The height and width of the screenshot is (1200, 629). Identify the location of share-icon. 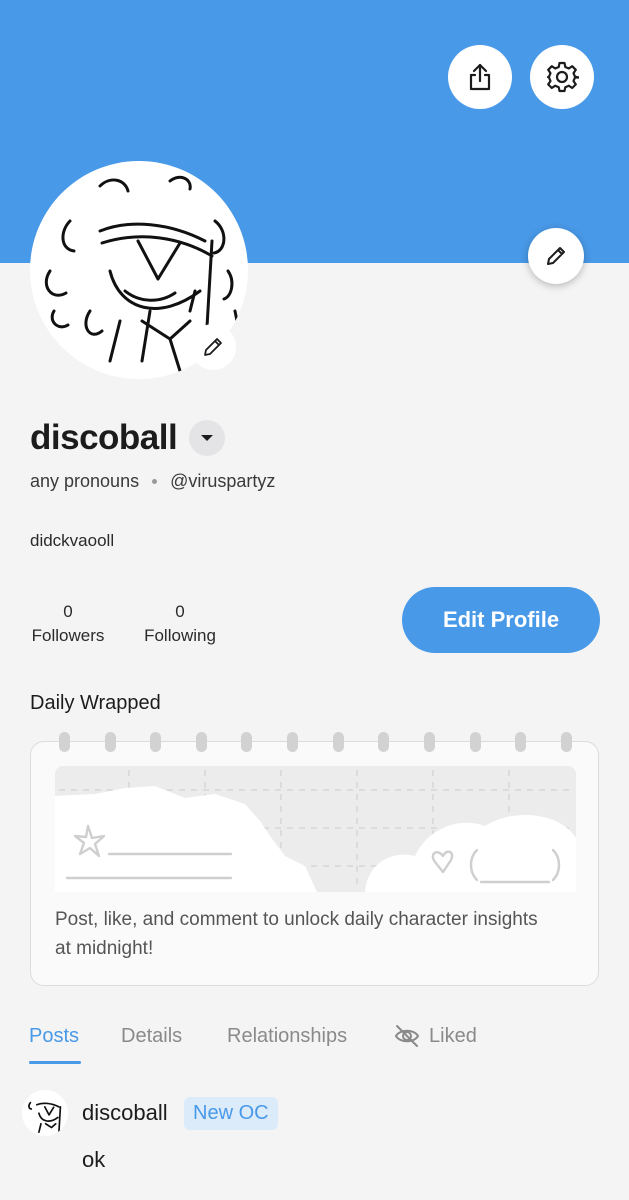
(480, 77).